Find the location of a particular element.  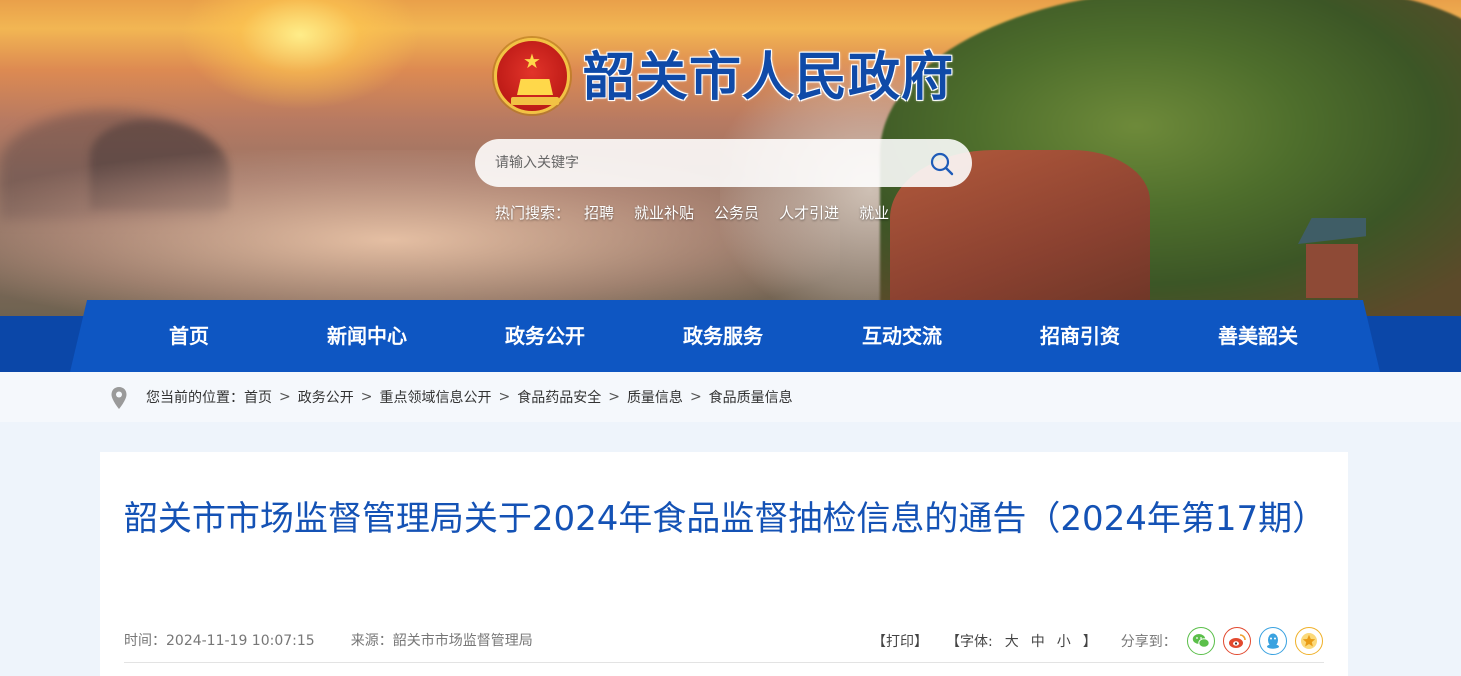

nav-item-shanmei: 善美韶关 is located at coordinates (1258, 336).